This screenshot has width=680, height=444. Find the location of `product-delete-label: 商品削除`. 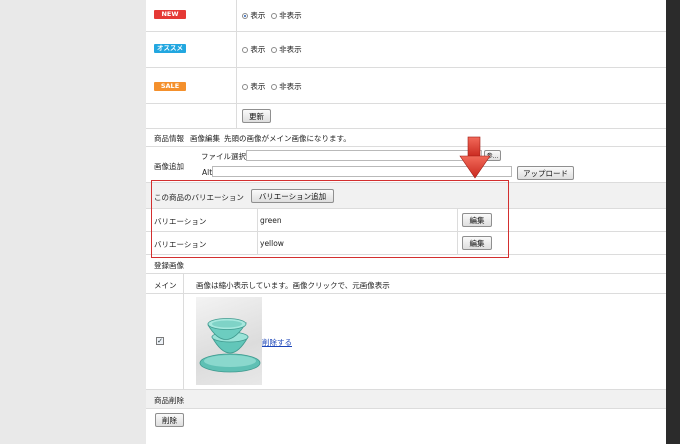

product-delete-label: 商品削除 is located at coordinates (169, 400).